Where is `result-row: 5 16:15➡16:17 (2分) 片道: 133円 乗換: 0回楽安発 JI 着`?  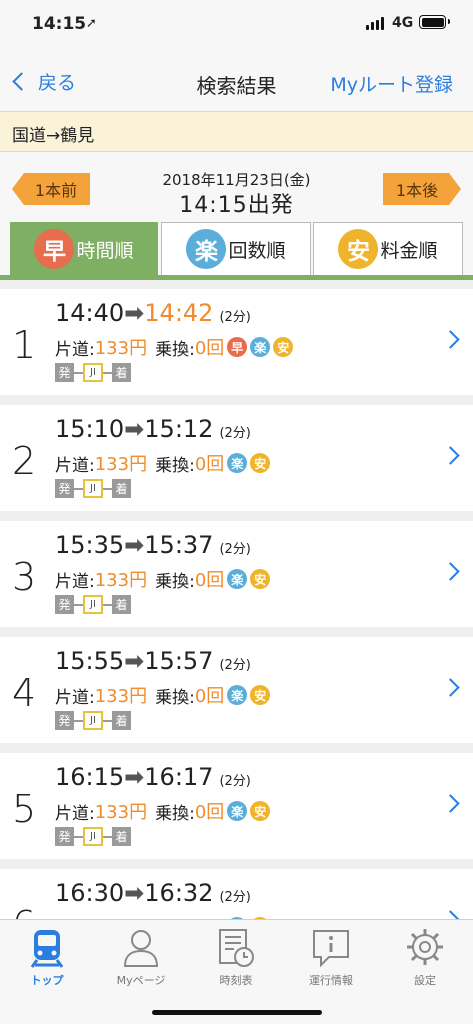
result-row: 5 16:15➡16:17 (2分) 片道: 133円 乗換: 0回楽安発 JI 着 is located at coordinates (236, 806).